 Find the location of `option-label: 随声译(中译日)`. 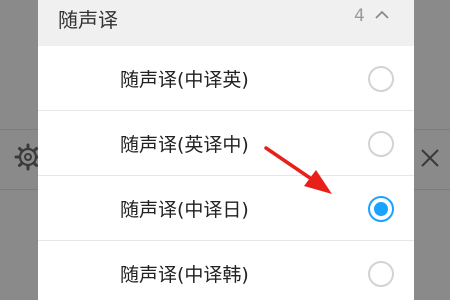

option-label: 随声译(中译日) is located at coordinates (184, 210).